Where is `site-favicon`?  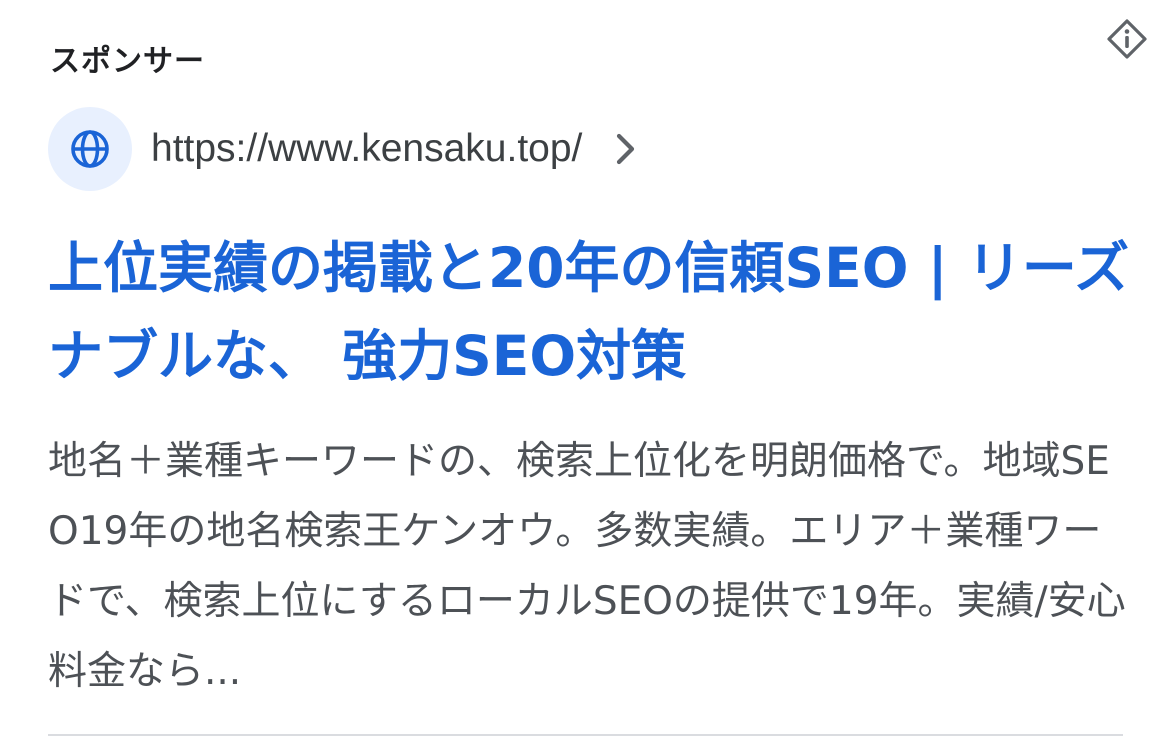
site-favicon is located at coordinates (90, 149).